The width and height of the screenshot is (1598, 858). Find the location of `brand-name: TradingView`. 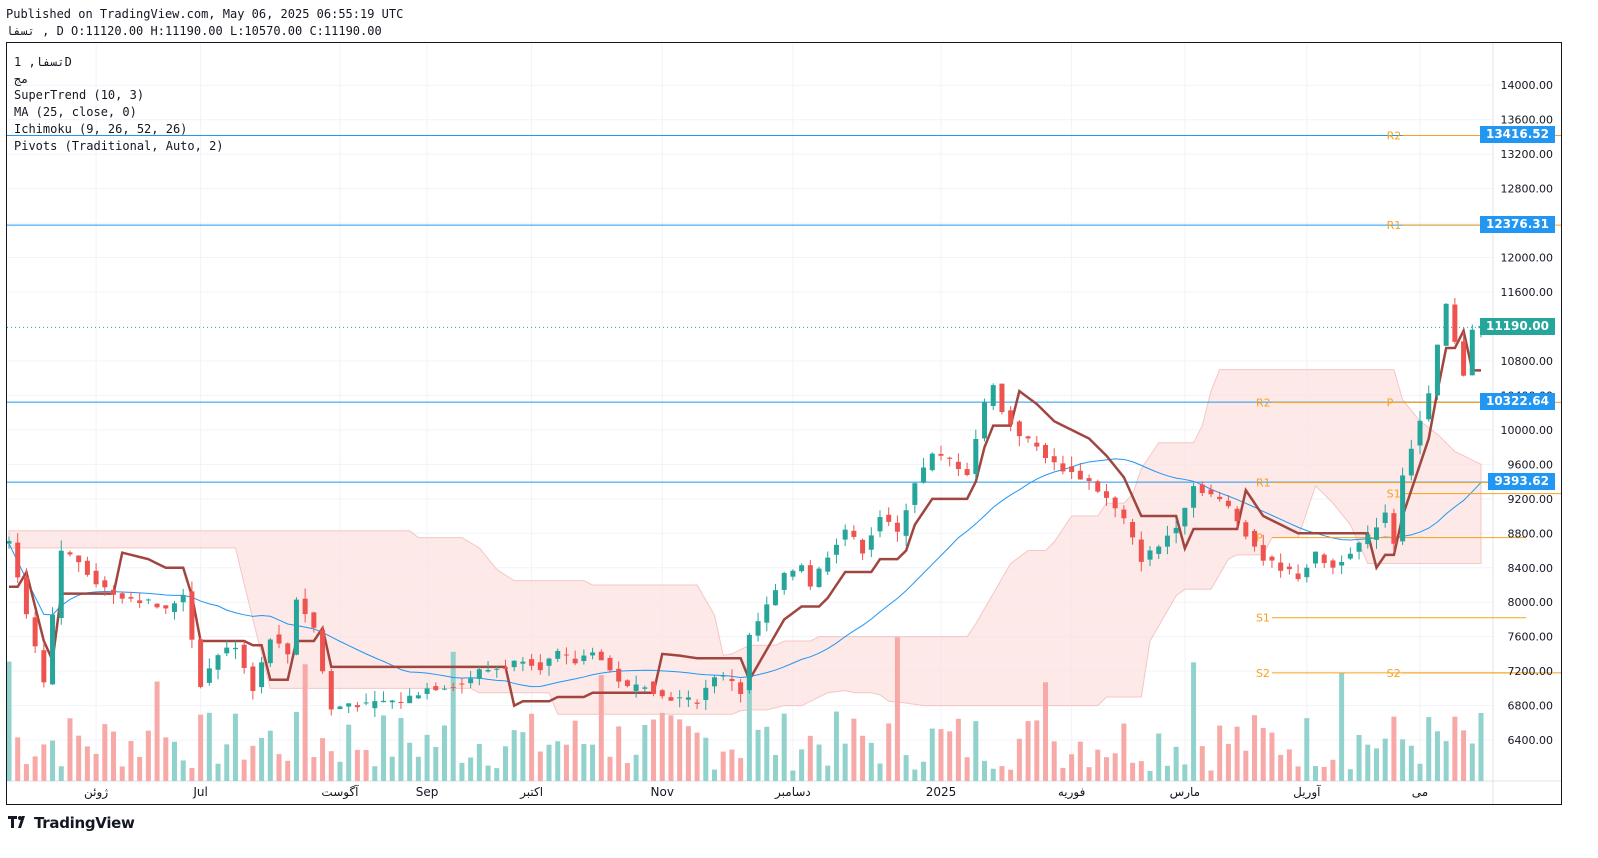

brand-name: TradingView is located at coordinates (84, 823).